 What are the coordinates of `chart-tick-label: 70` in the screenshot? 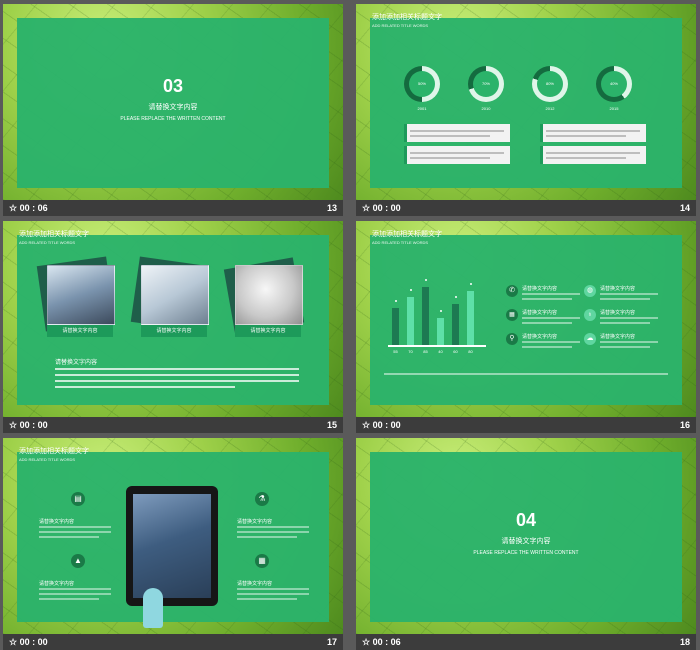 It's located at (410, 351).